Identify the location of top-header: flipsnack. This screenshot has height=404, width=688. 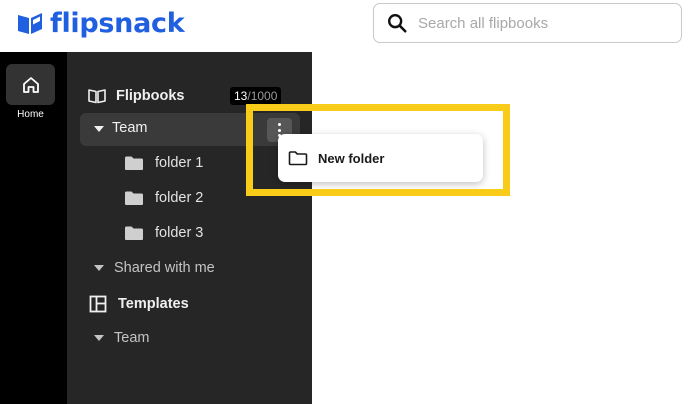
(344, 26).